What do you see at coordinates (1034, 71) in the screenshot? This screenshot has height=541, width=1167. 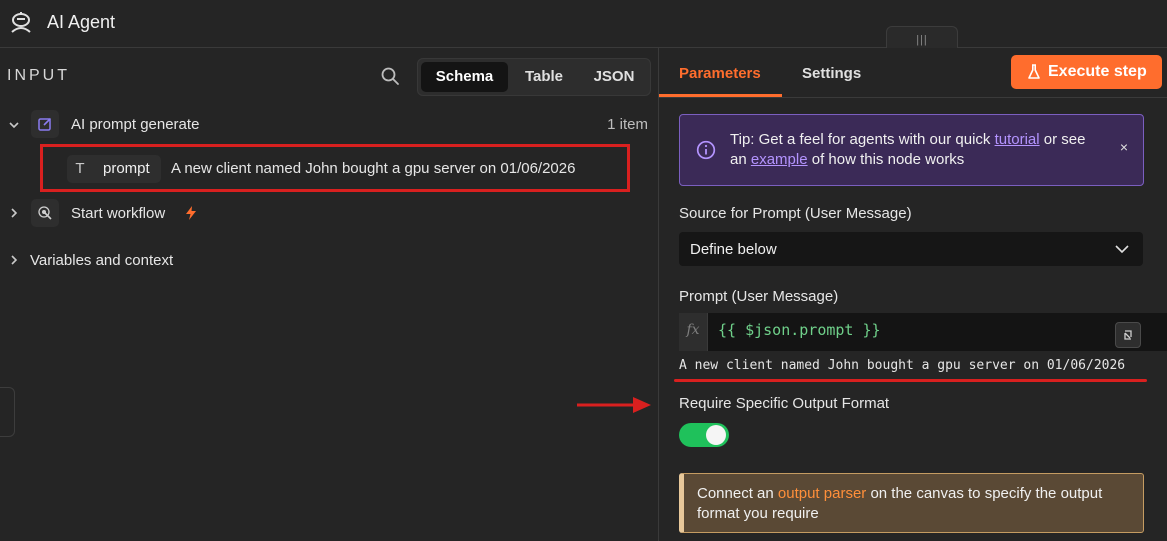 I see `flask-icon` at bounding box center [1034, 71].